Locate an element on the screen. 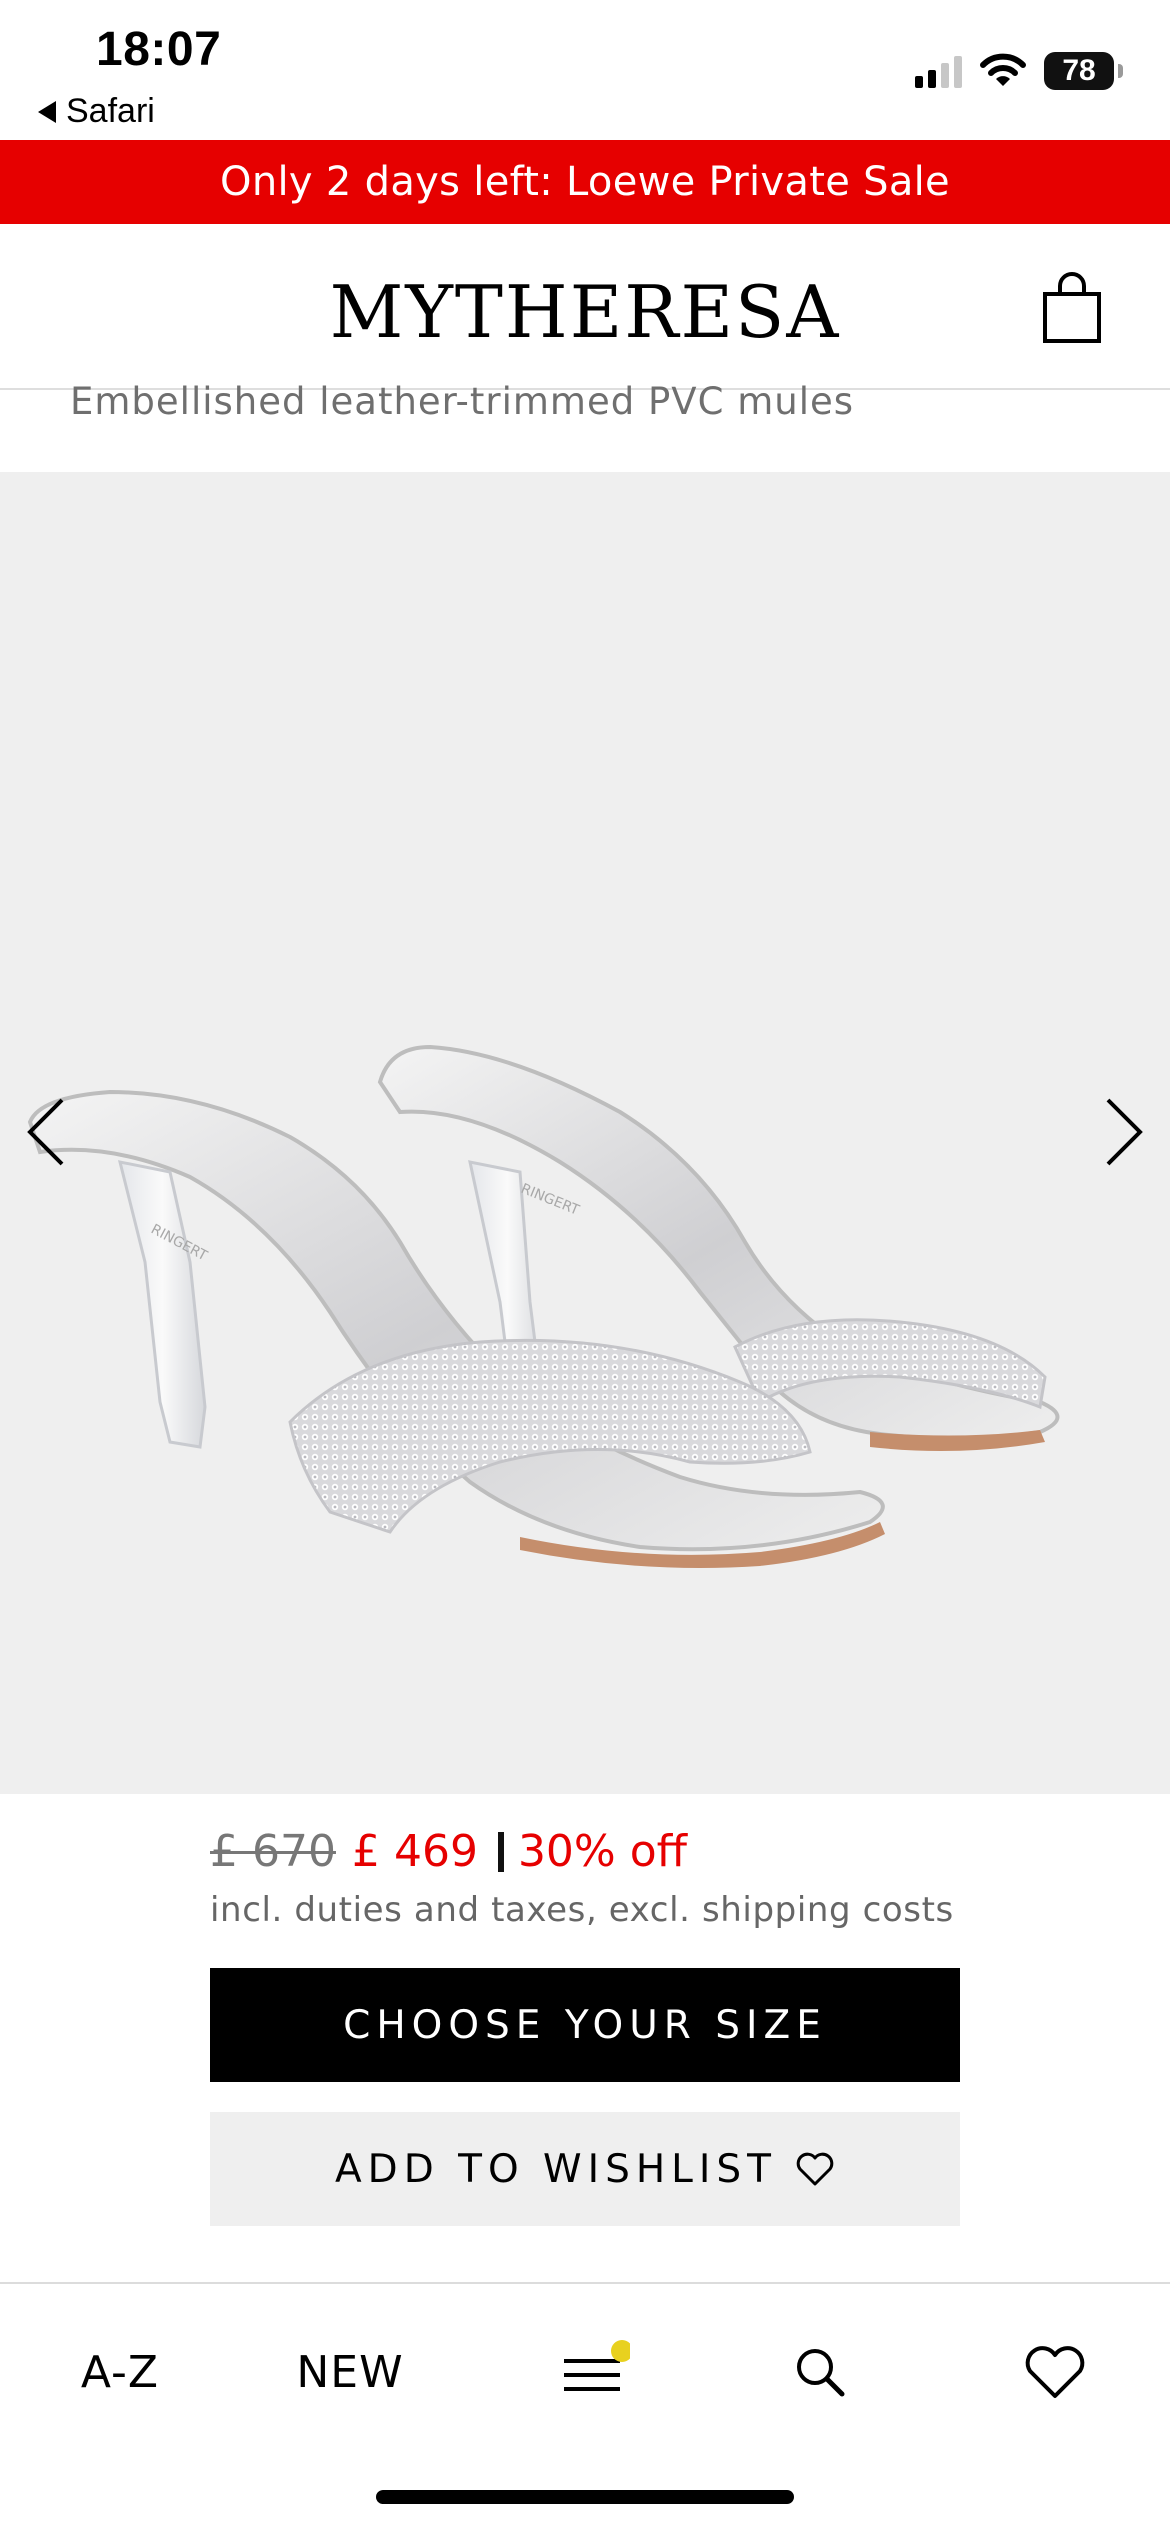 This screenshot has width=1170, height=2532. choose-size-label: CHOOSE YOUR SIZE is located at coordinates (585, 2025).